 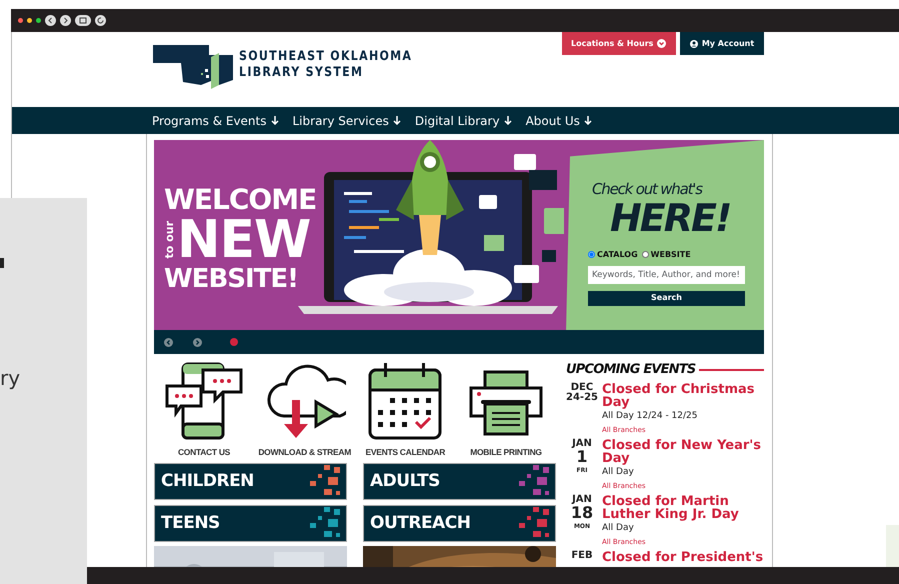 I want to click on radio-label: CATALOG, so click(x=617, y=254).